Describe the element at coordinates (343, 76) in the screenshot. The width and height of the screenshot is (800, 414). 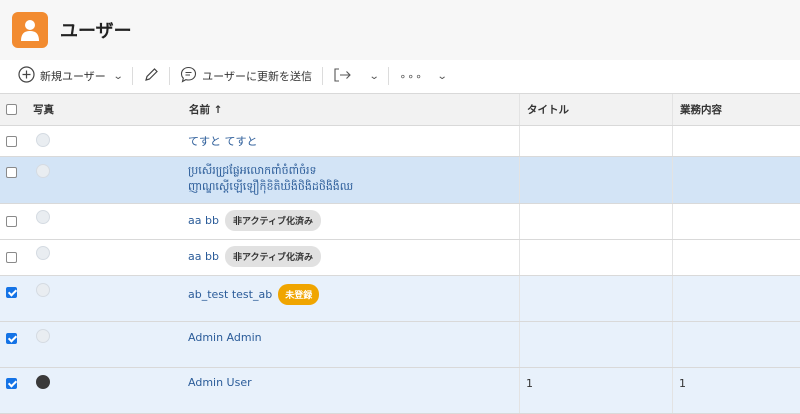
I see `export-icon` at that location.